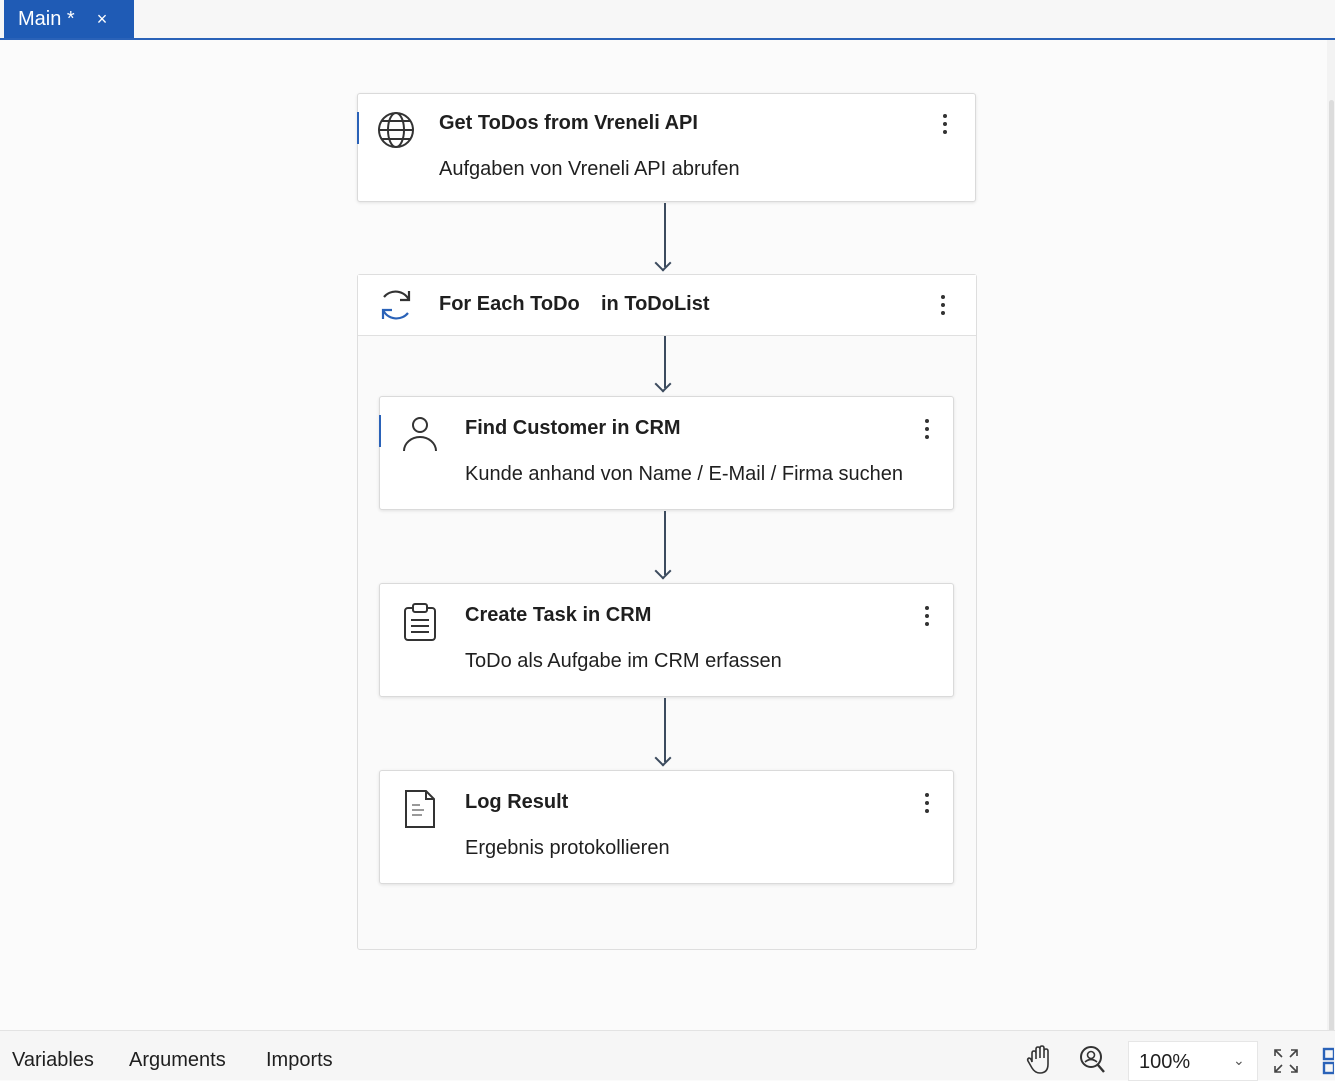 This screenshot has height=1081, width=1335. I want to click on fullscreen-icon, so click(1286, 1061).